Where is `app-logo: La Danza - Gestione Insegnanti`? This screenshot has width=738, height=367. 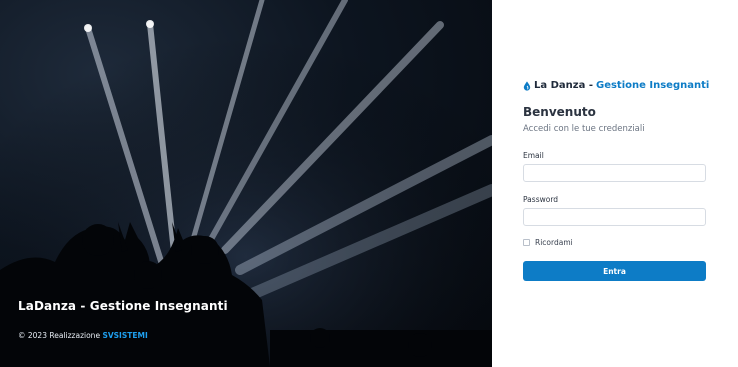
app-logo: La Danza - Gestione Insegnanti is located at coordinates (616, 85).